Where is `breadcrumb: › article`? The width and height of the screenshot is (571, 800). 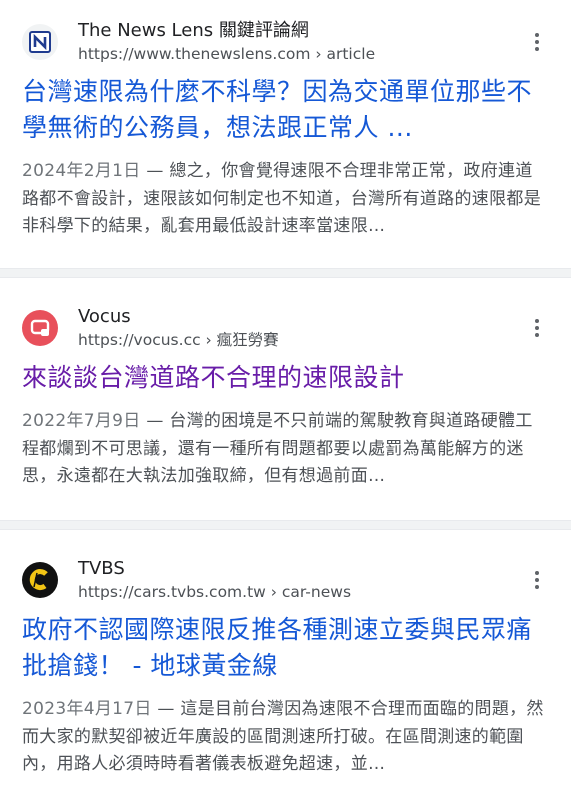
breadcrumb: › article is located at coordinates (345, 54).